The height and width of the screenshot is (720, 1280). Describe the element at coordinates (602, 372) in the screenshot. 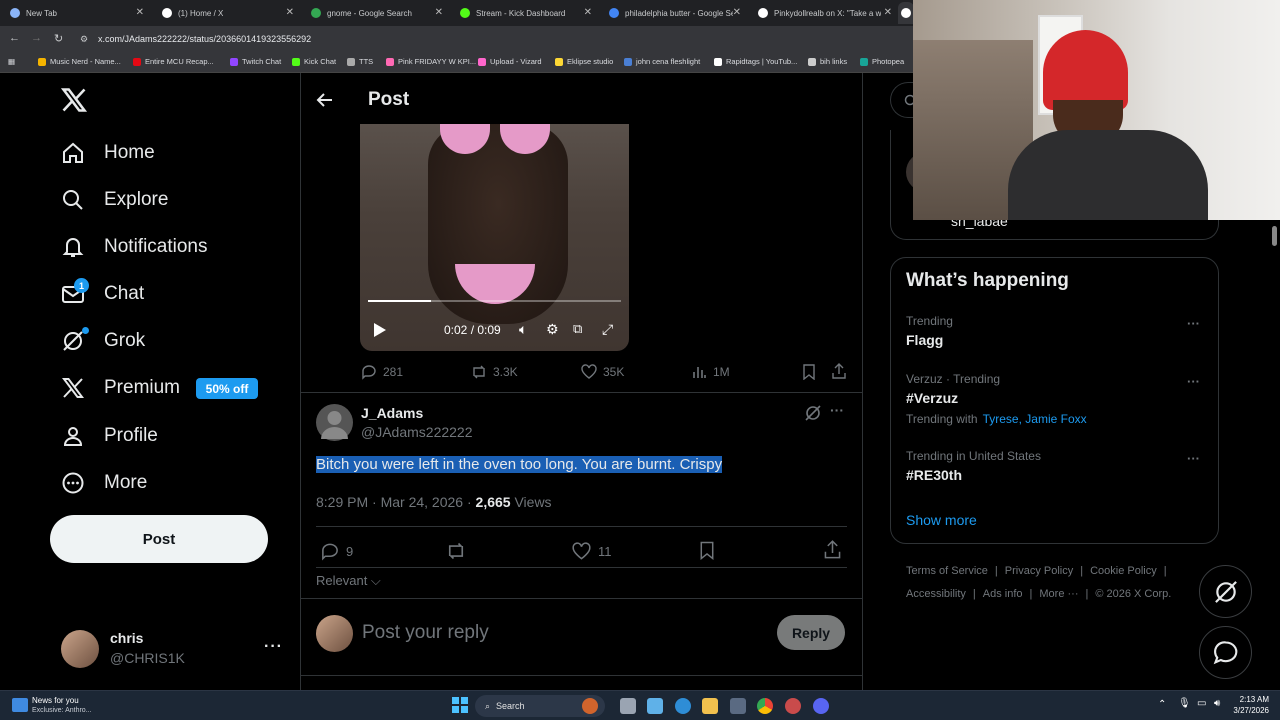

I see `like-count-parent: 35K` at that location.